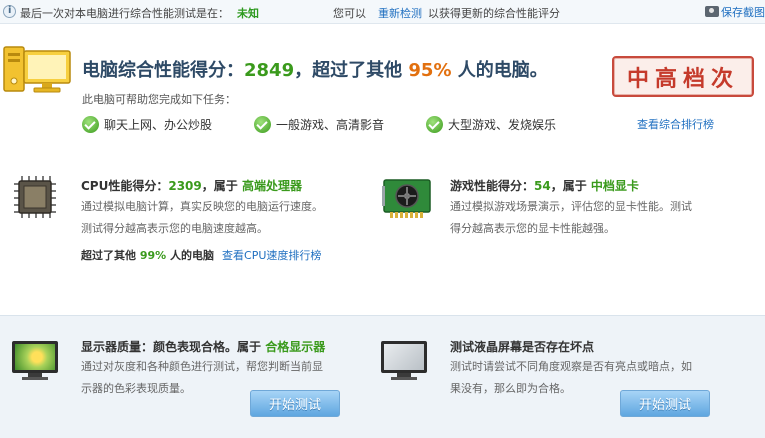  I want to click on level-stamp: 中高档次, so click(683, 76).